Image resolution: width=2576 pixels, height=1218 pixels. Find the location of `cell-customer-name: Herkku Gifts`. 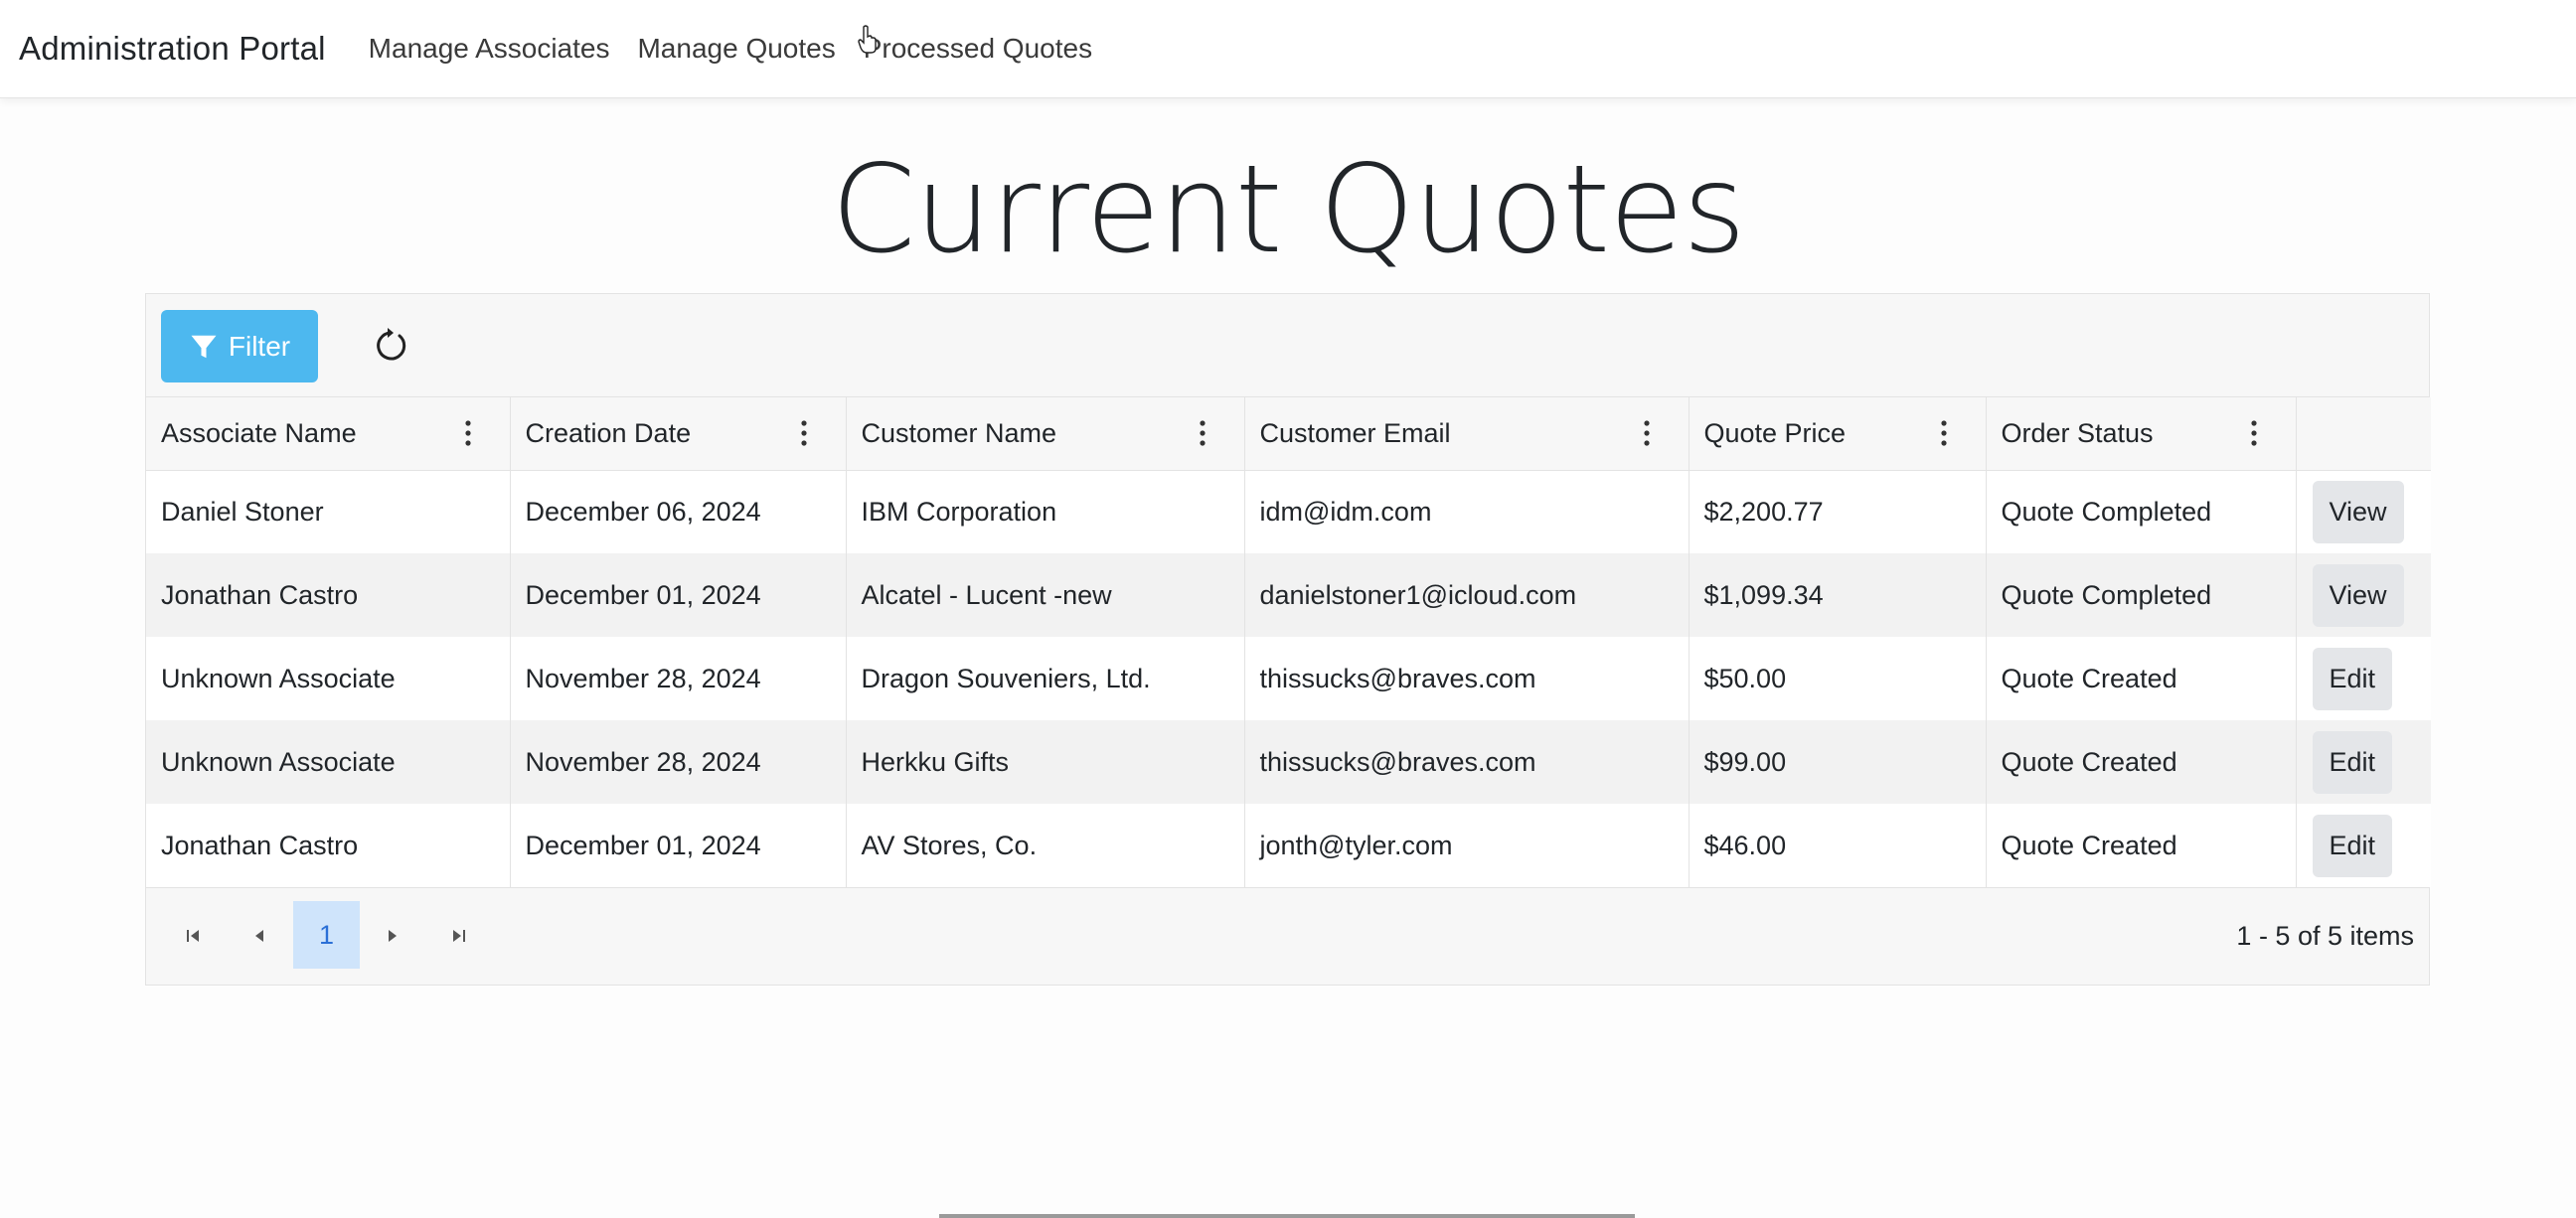

cell-customer-name: Herkku Gifts is located at coordinates (1045, 762).